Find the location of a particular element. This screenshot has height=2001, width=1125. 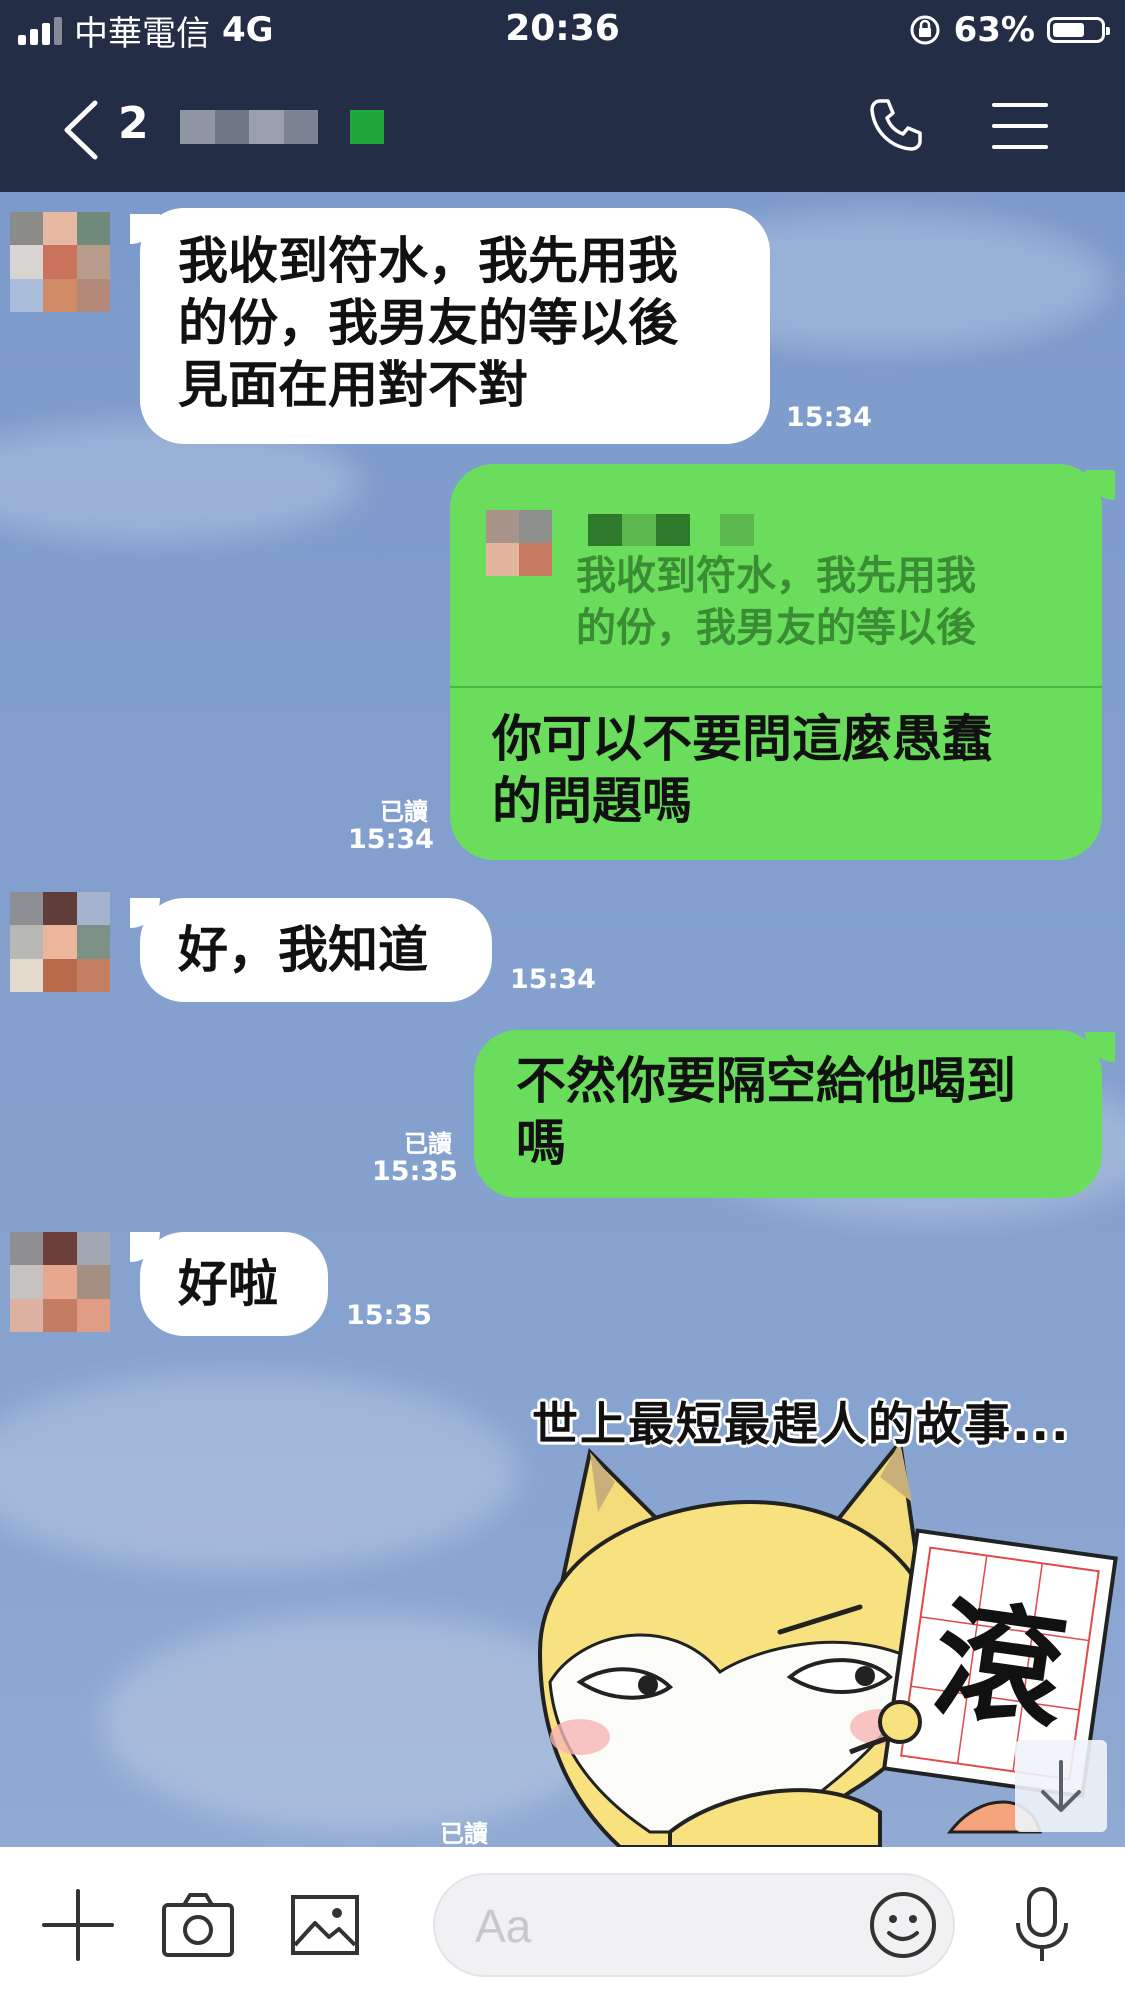

message-input-container is located at coordinates (694, 1925).